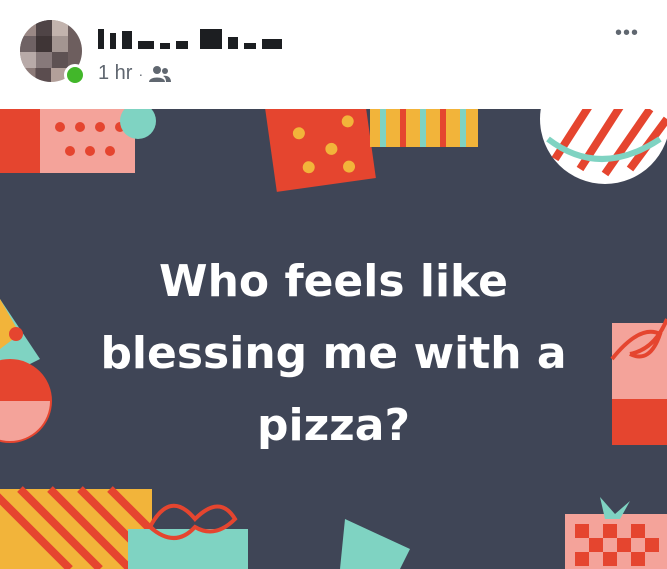 This screenshot has height=569, width=667. I want to click on post-message-line-1: Who feels like, so click(333, 281).